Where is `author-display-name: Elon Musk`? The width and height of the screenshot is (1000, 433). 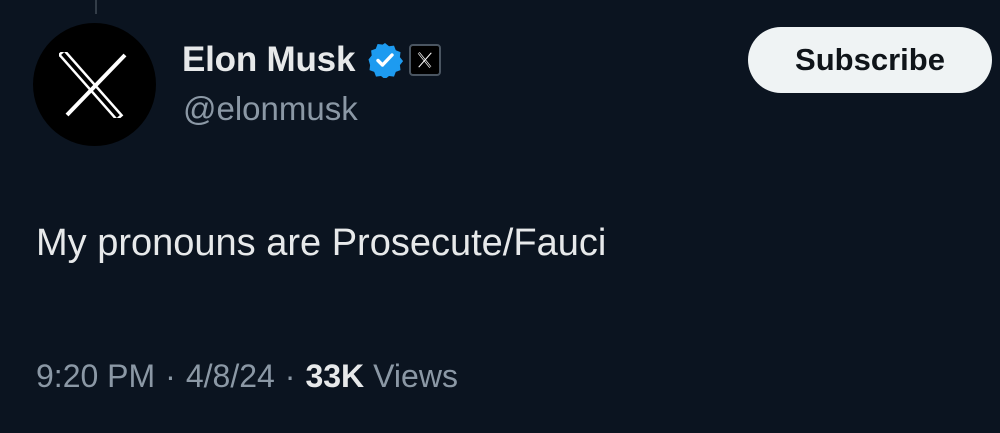
author-display-name: Elon Musk is located at coordinates (268, 60).